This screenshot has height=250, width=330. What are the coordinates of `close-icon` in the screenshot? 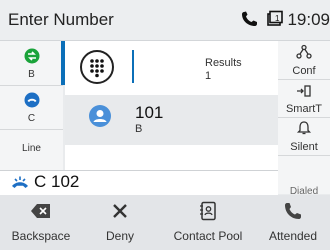 It's located at (120, 211).